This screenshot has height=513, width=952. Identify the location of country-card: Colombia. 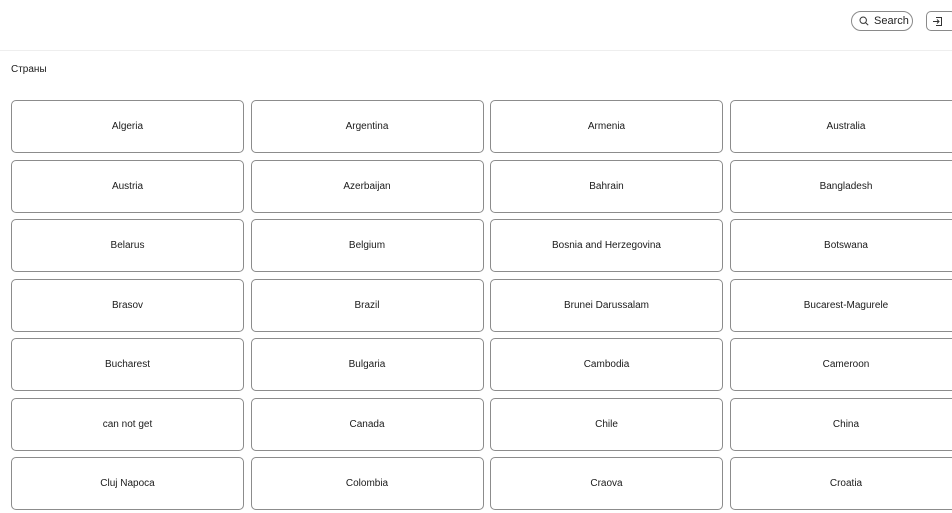
(367, 483).